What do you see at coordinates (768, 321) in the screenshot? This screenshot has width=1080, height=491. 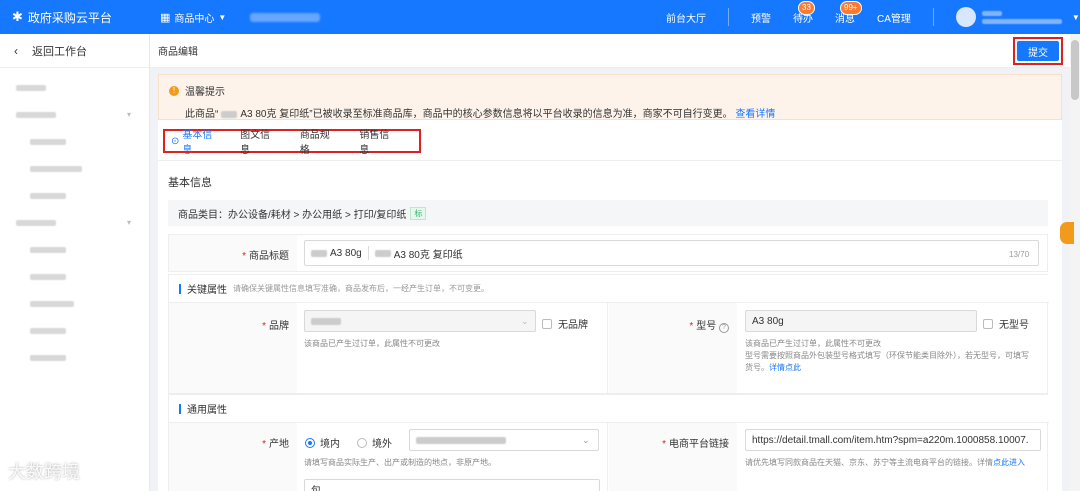 I see `model-value: A3 80g` at bounding box center [768, 321].